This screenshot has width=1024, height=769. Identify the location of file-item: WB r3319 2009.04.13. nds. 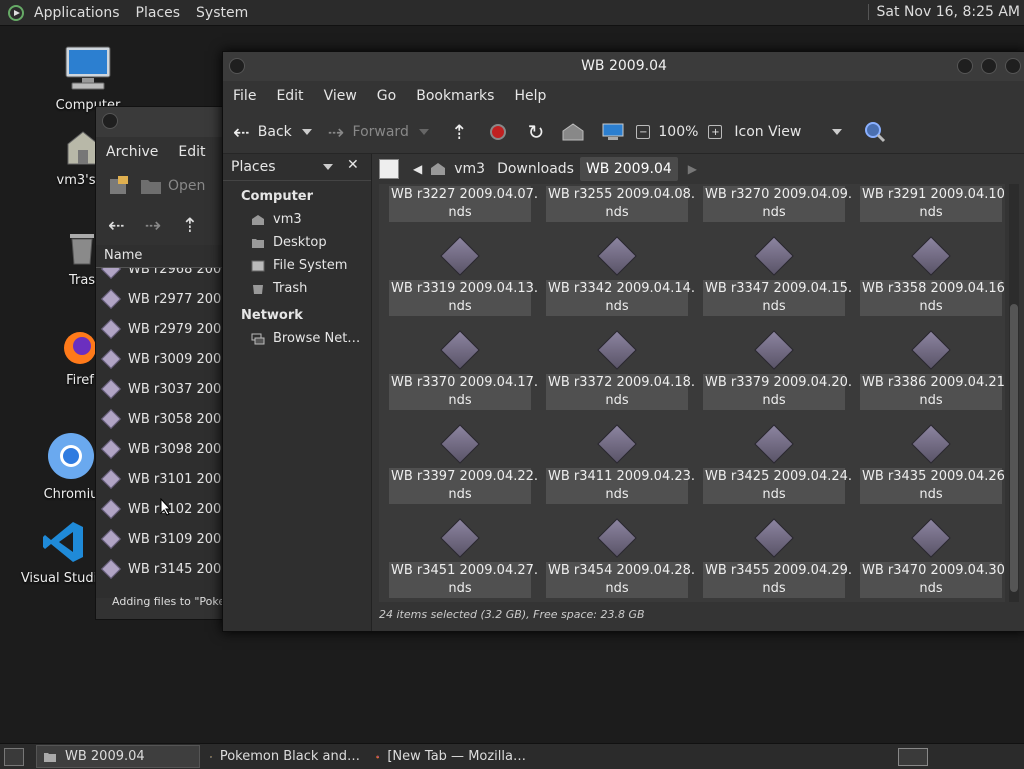
(463, 276).